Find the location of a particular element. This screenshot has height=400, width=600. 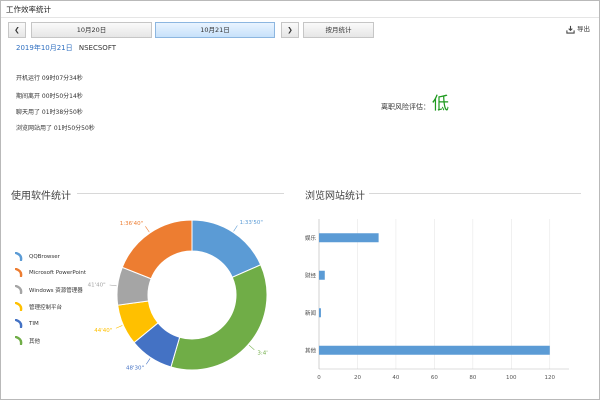

x-tick-label: 60 is located at coordinates (434, 378).